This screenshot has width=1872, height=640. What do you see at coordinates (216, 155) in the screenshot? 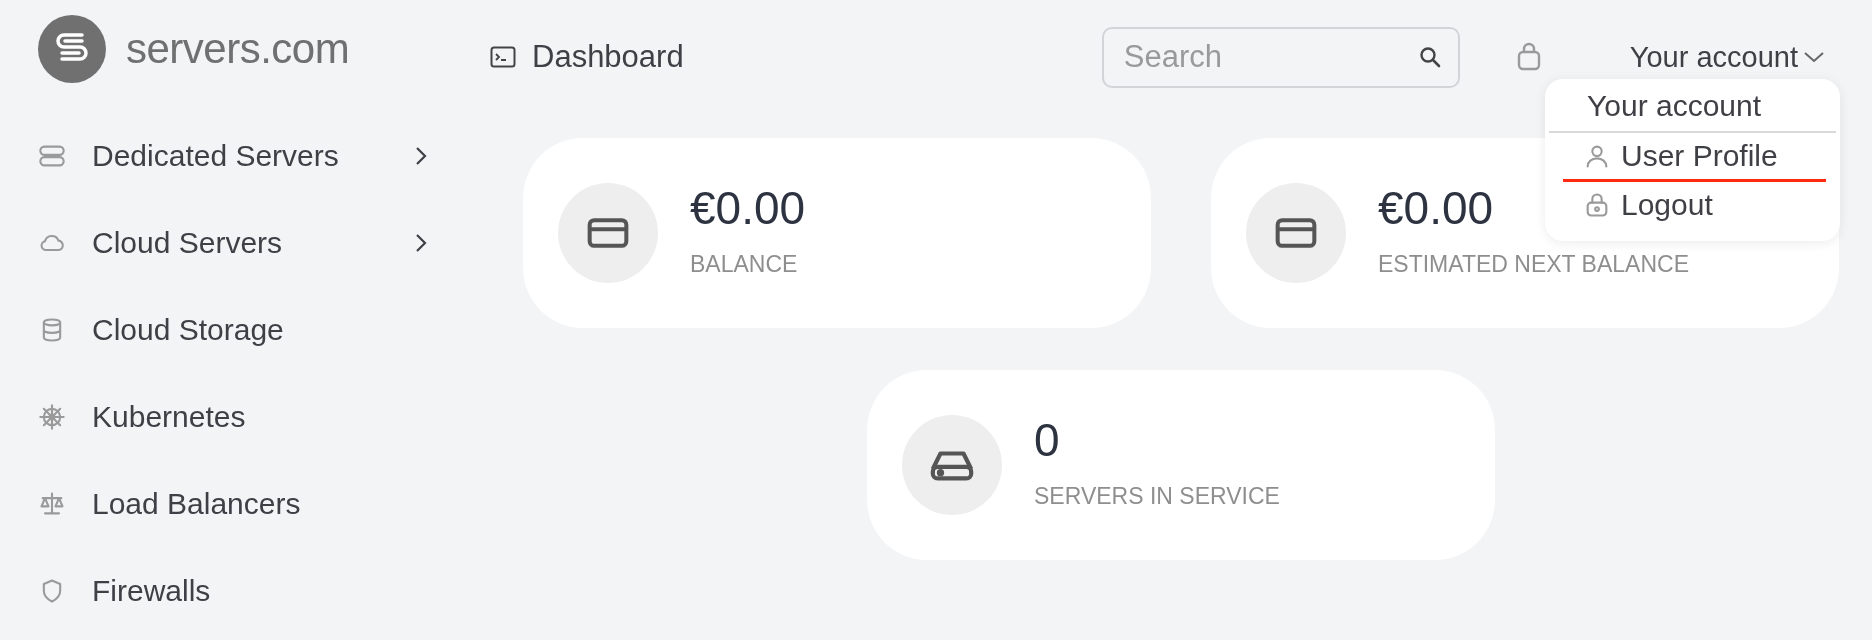
I see `sidebar-item-label: Dedicated Servers` at bounding box center [216, 155].